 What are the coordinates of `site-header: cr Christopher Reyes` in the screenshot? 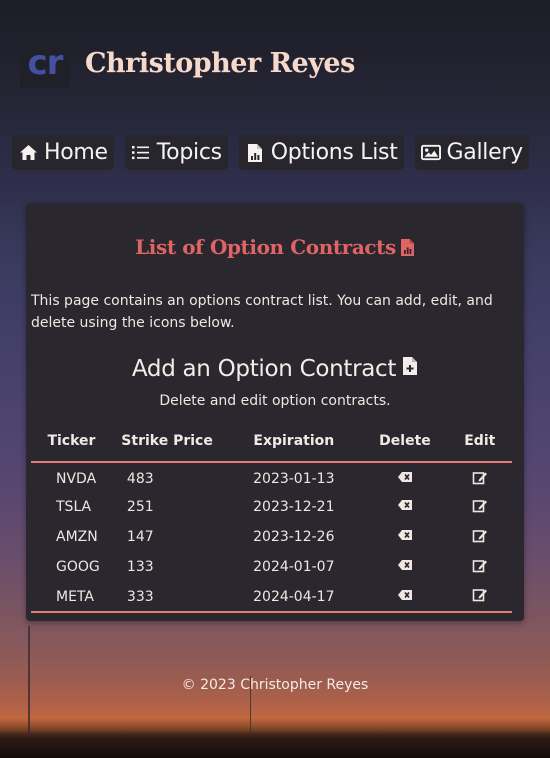 It's located at (187, 63).